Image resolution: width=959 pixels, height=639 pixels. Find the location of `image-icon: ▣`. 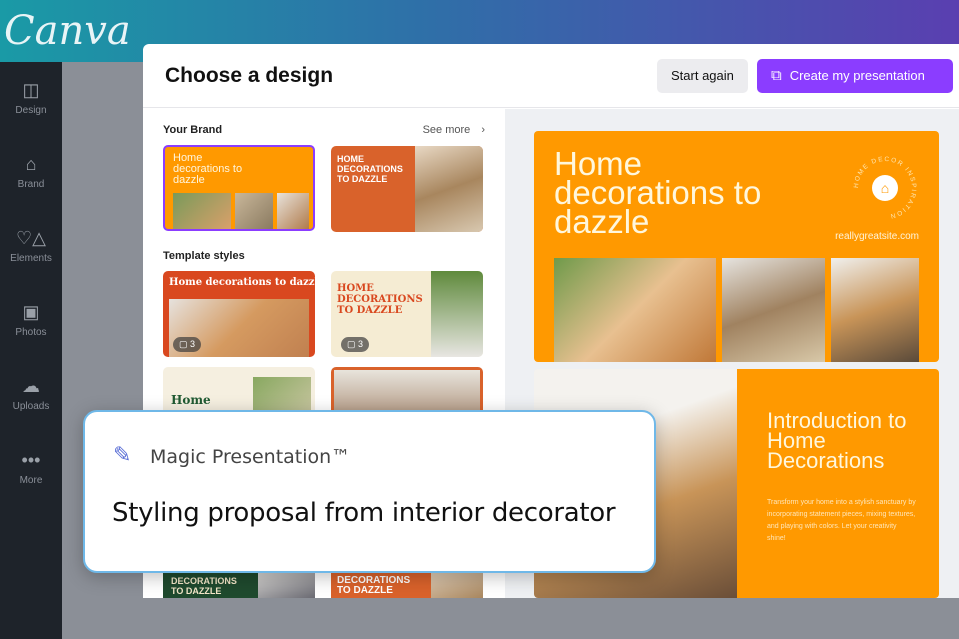

image-icon: ▣ is located at coordinates (31, 312).